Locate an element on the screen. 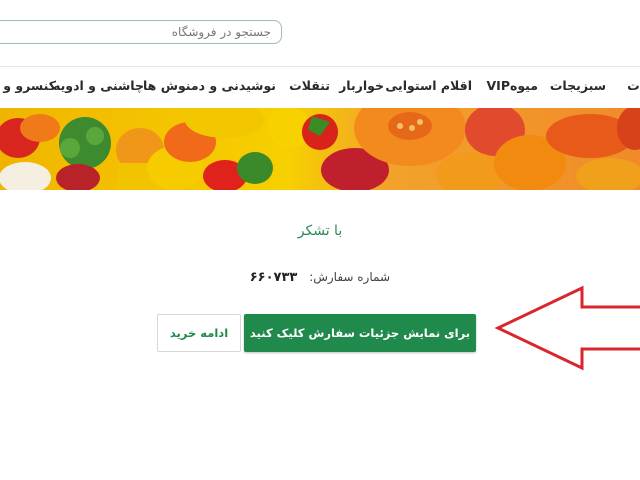  order-number-value: ۶۶۰۷۳۳ is located at coordinates (273, 277).